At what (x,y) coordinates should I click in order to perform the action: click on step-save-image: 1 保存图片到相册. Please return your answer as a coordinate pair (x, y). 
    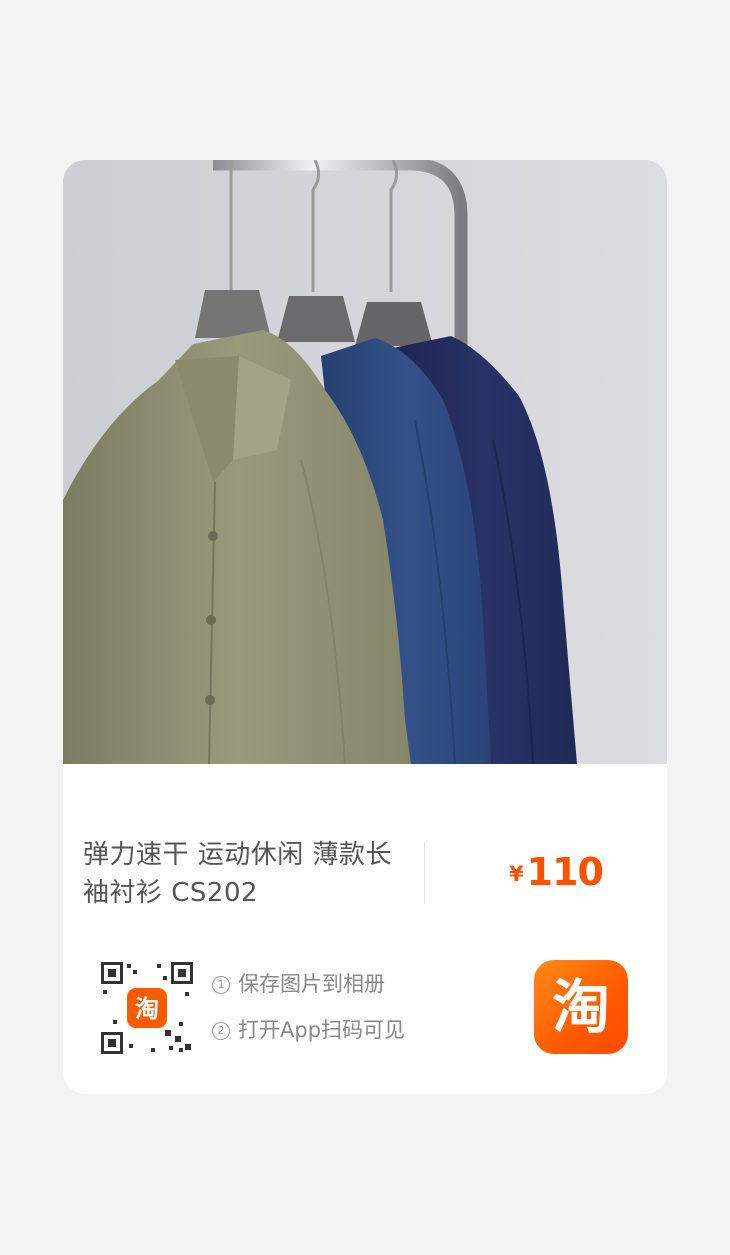
    Looking at the image, I should click on (298, 984).